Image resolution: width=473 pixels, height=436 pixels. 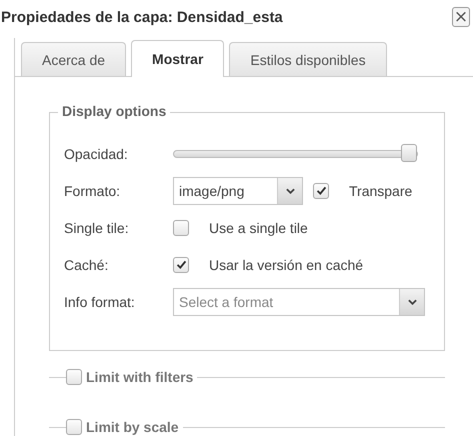 I want to click on close-button: ×, so click(x=461, y=17).